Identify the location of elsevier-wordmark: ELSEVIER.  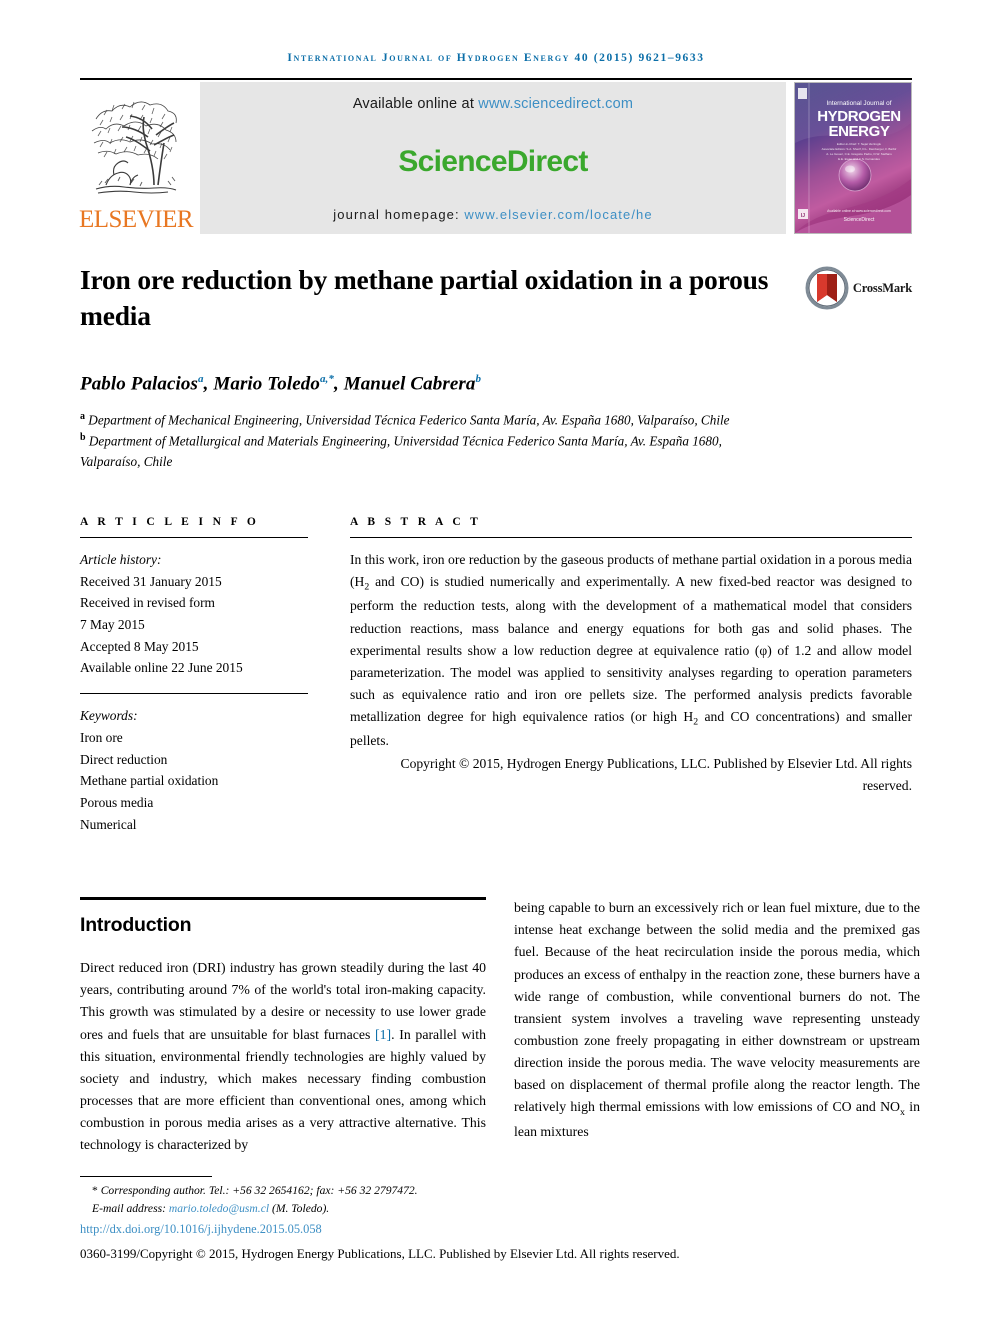
(136, 219).